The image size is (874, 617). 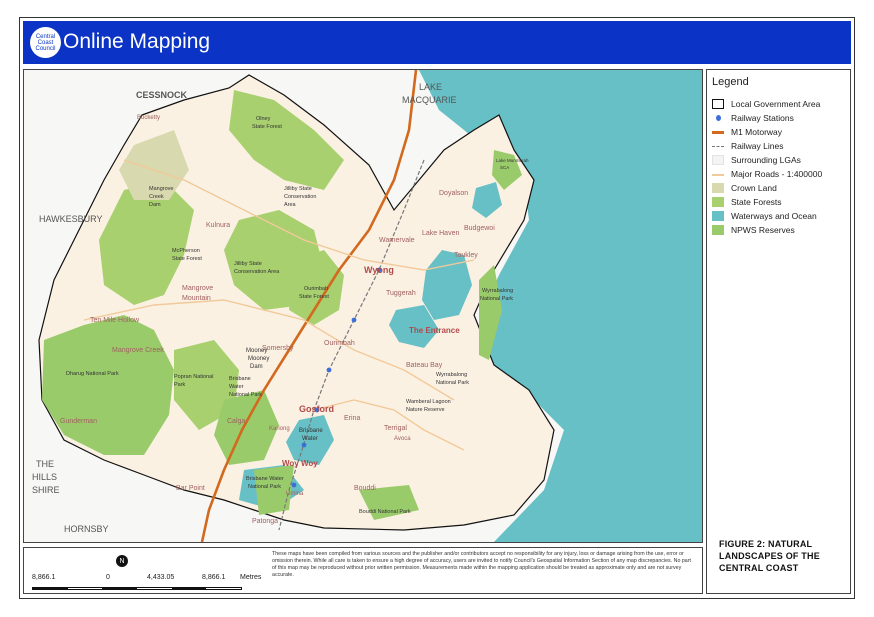 I want to click on legend-item-station: Railway Stations, so click(x=767, y=118).